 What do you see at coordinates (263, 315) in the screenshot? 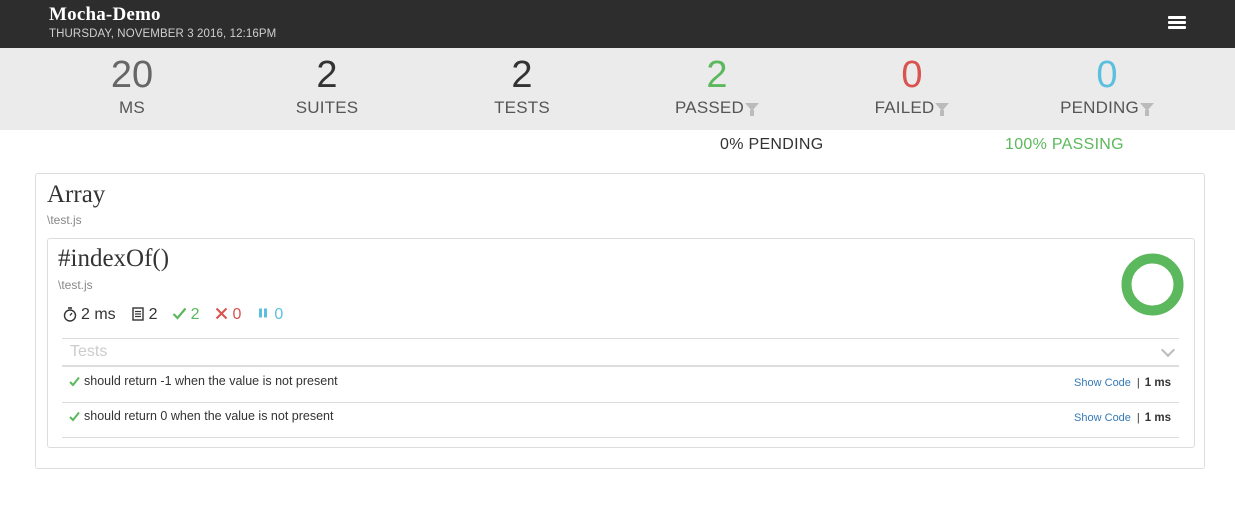
I see `pause-icon` at bounding box center [263, 315].